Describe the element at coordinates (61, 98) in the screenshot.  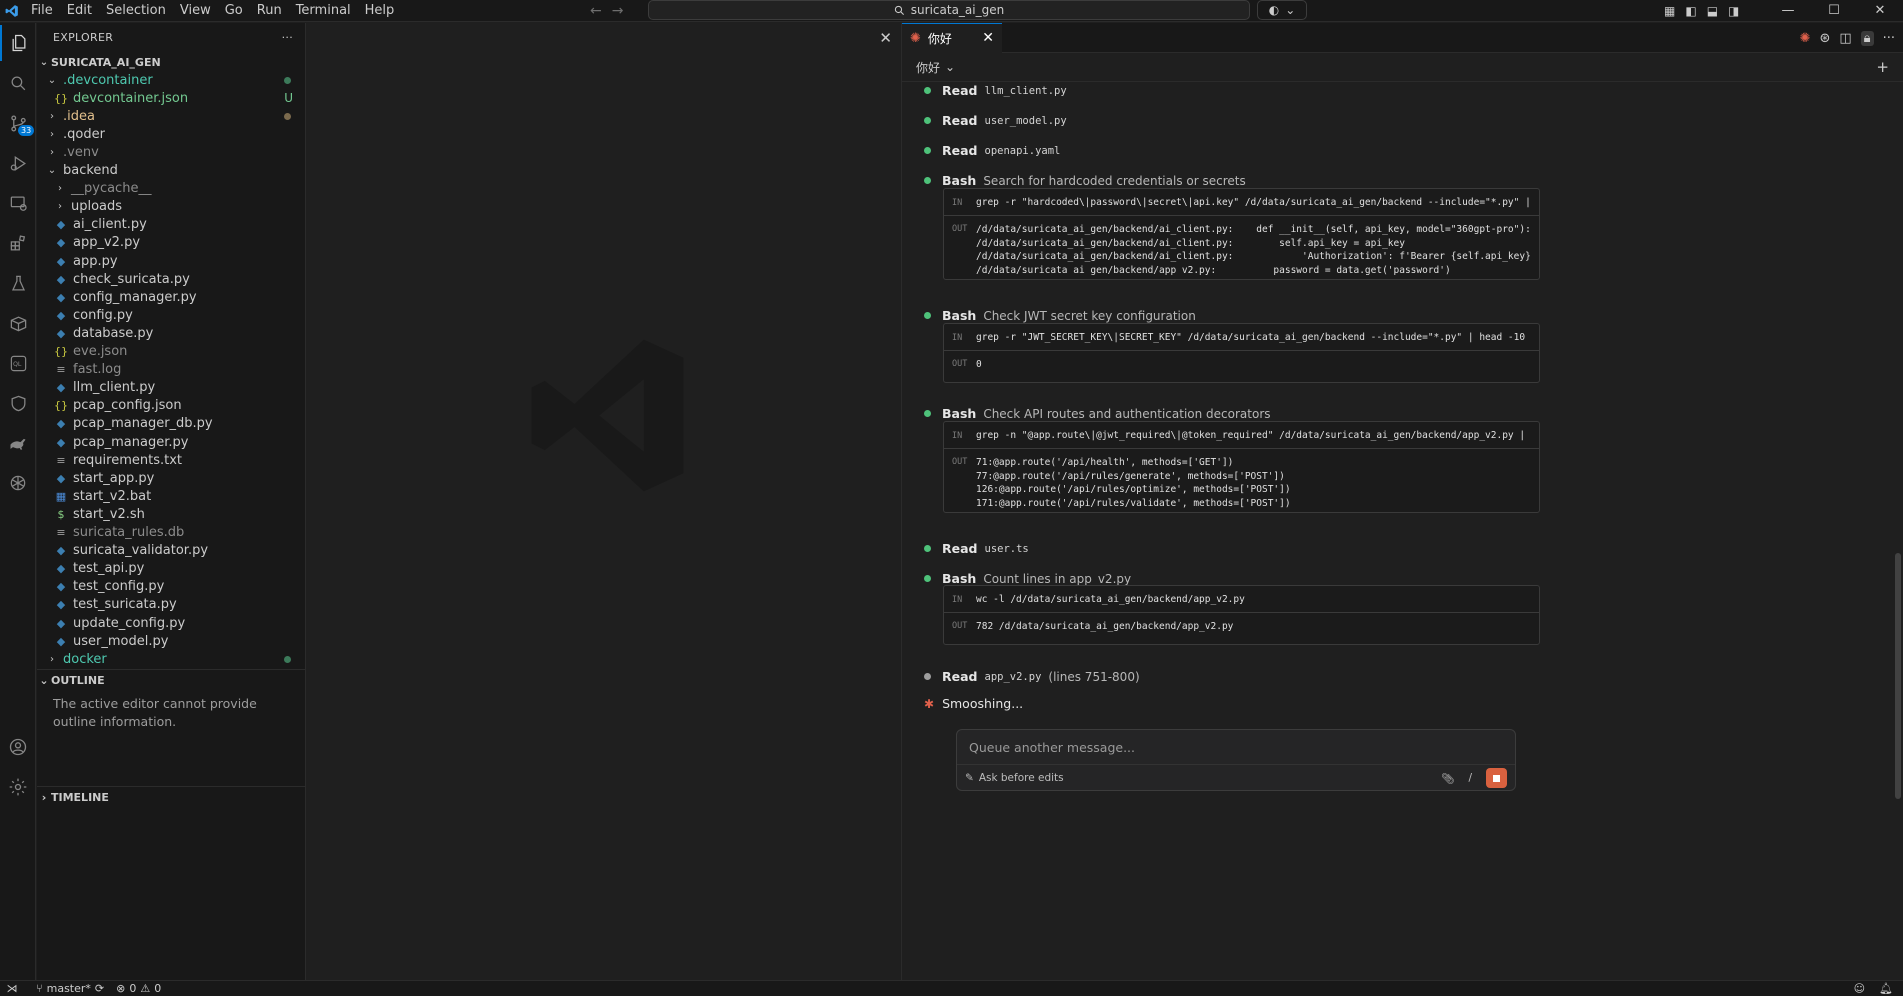
I see `json-file-icon: {}` at that location.